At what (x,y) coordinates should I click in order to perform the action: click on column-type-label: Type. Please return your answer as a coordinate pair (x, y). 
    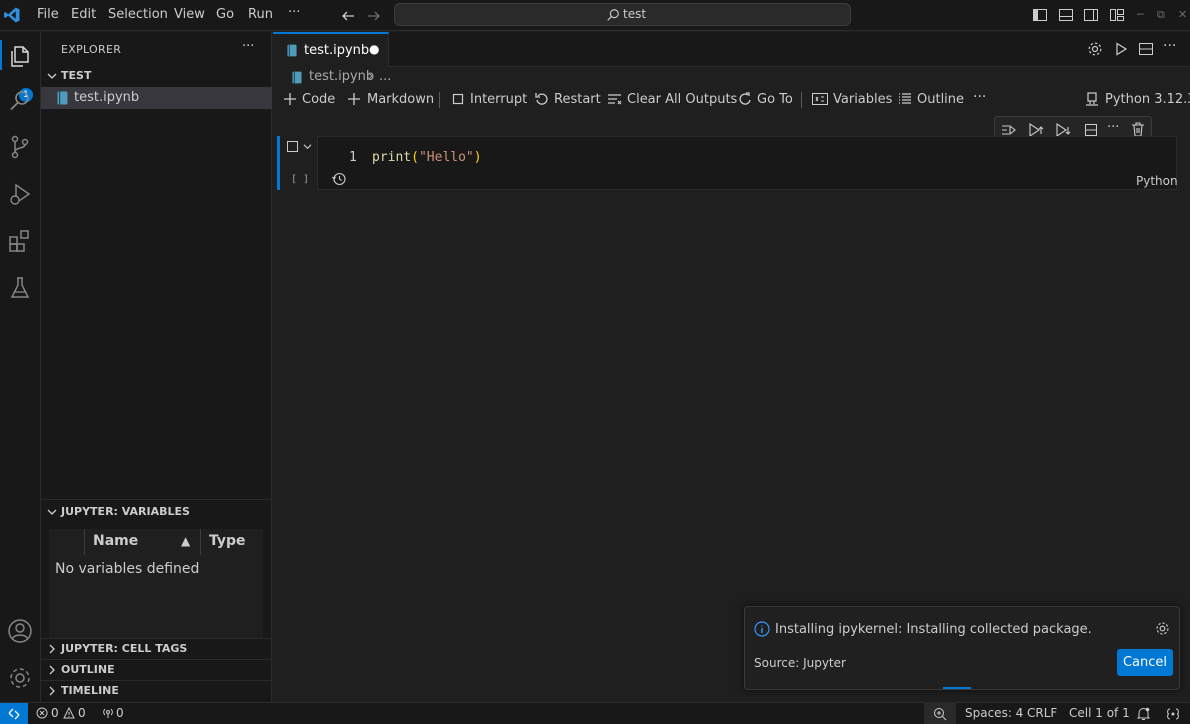
    Looking at the image, I should click on (227, 541).